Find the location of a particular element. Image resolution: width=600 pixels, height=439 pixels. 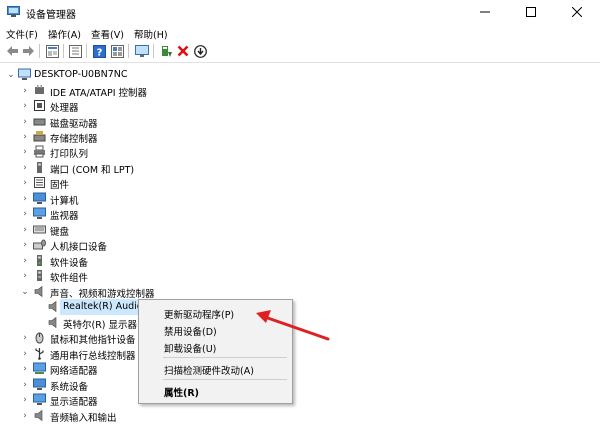

install-icon is located at coordinates (200, 51).